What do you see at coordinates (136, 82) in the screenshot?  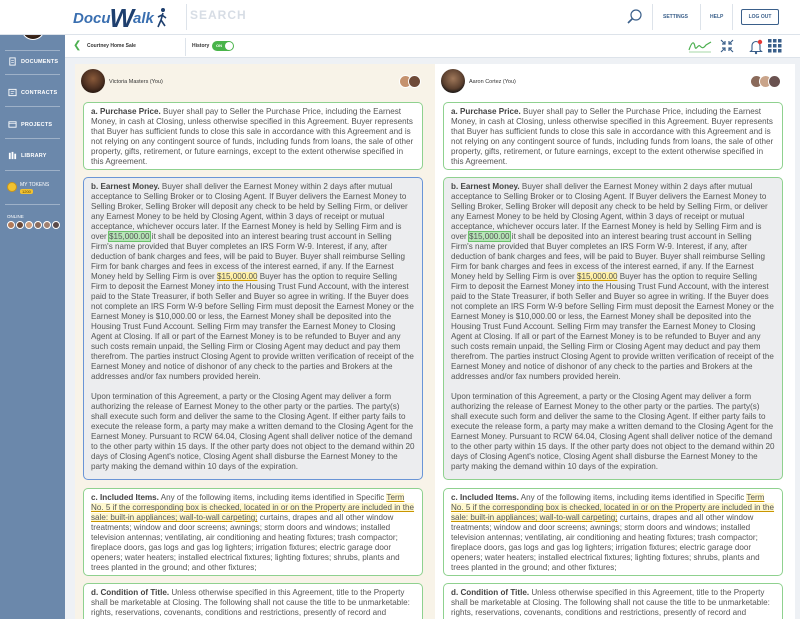 I see `user-name: Victoria Masters (You)` at bounding box center [136, 82].